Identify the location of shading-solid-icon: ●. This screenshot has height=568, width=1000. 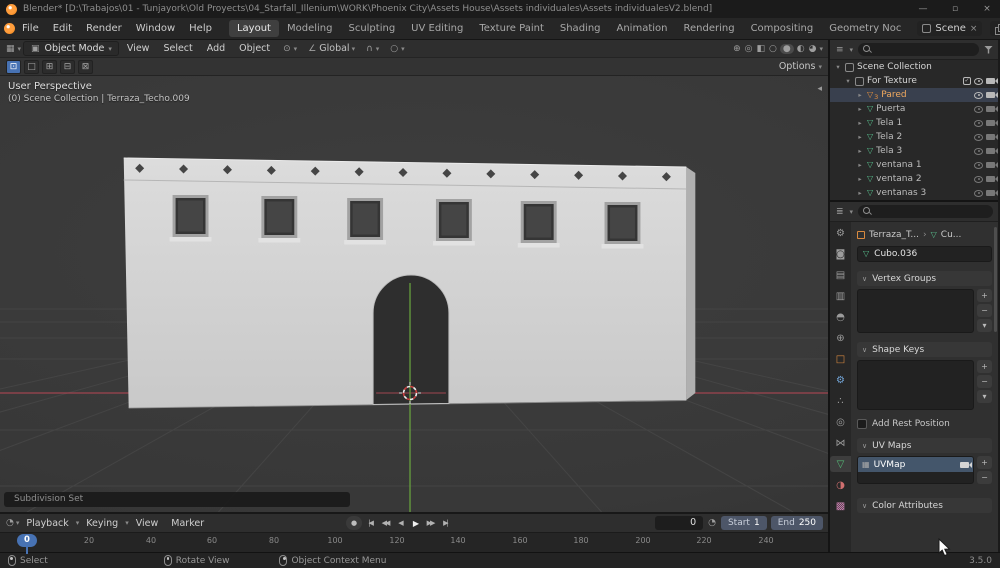
(786, 48).